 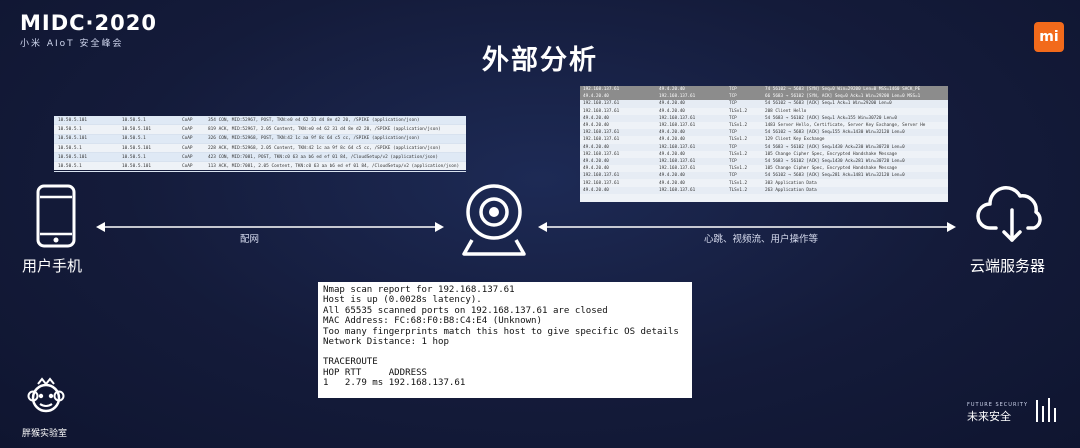 What do you see at coordinates (386, 342) in the screenshot?
I see `nmap-line: Network Distance: 1 hop` at bounding box center [386, 342].